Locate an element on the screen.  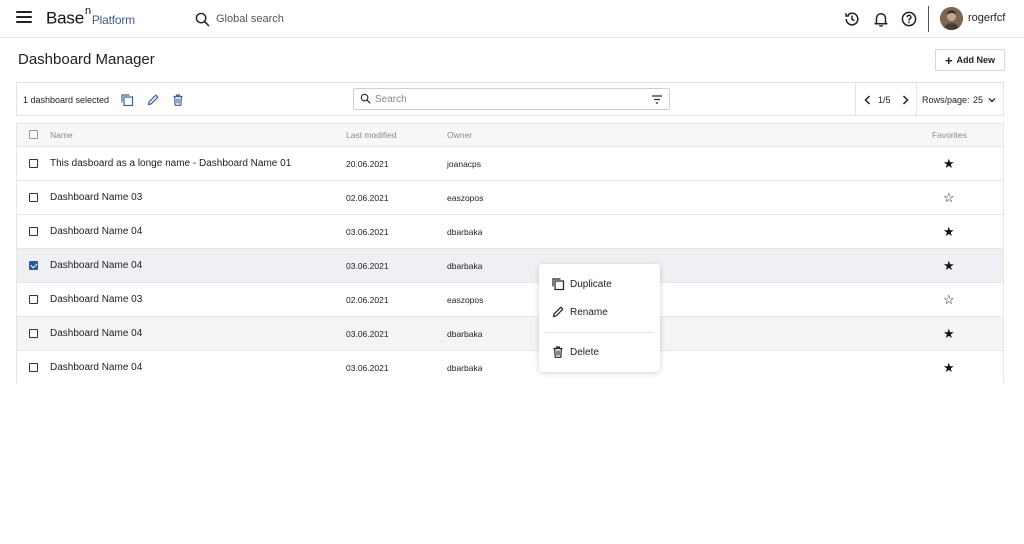
menu-icon is located at coordinates (24, 18).